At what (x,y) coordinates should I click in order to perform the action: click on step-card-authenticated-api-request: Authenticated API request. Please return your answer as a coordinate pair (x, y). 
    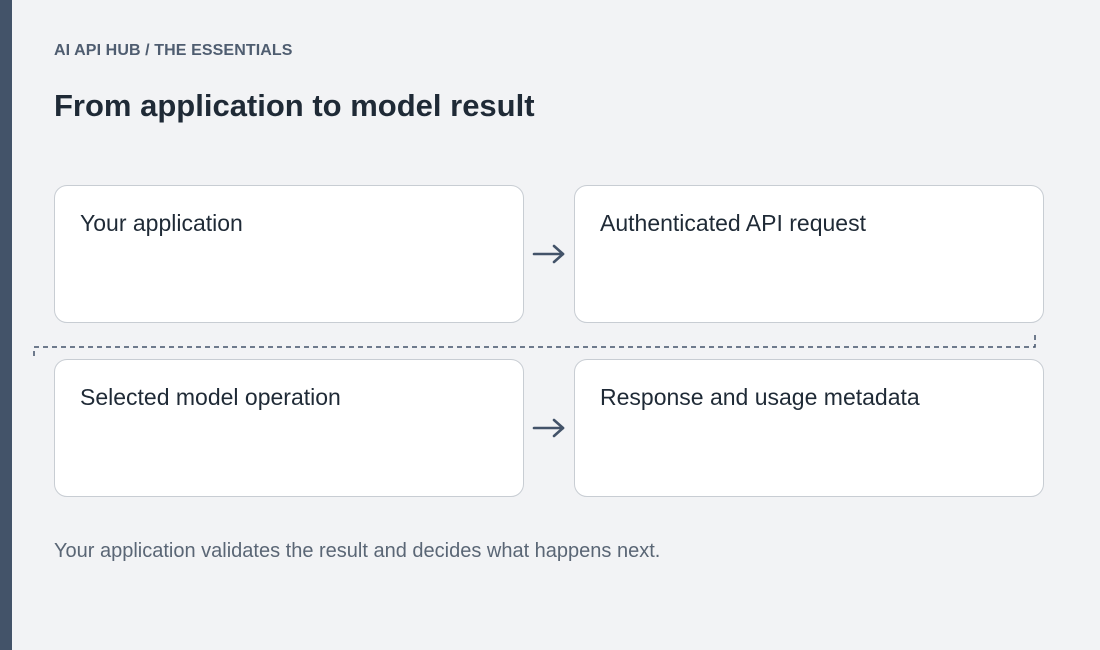
    Looking at the image, I should click on (809, 254).